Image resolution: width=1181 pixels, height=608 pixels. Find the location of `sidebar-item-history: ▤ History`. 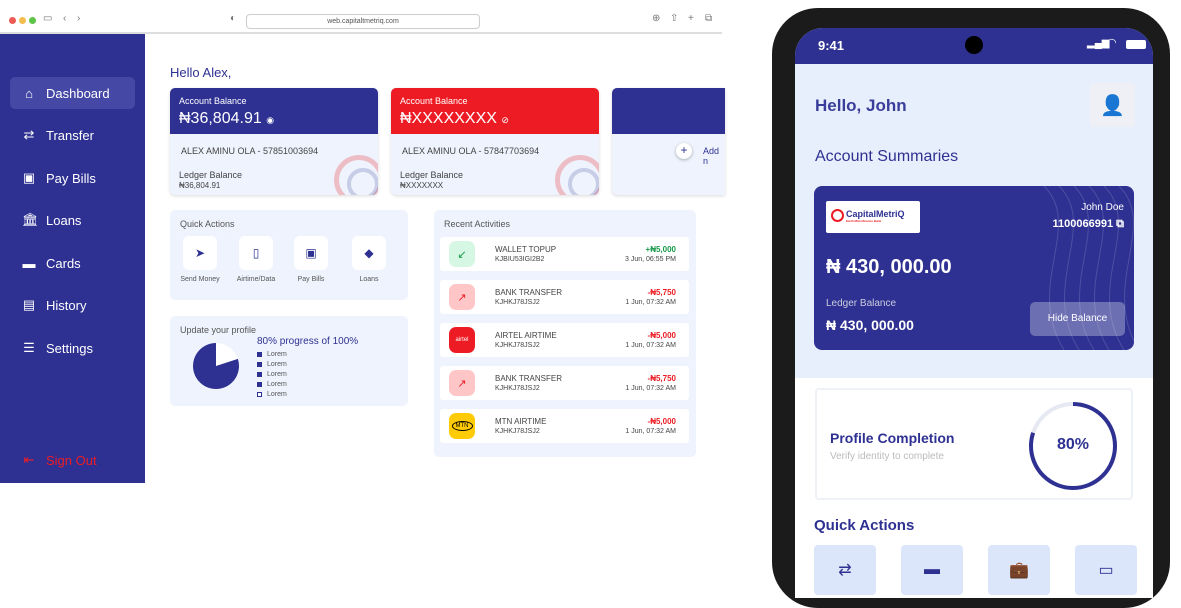

sidebar-item-history: ▤ History is located at coordinates (72, 305).